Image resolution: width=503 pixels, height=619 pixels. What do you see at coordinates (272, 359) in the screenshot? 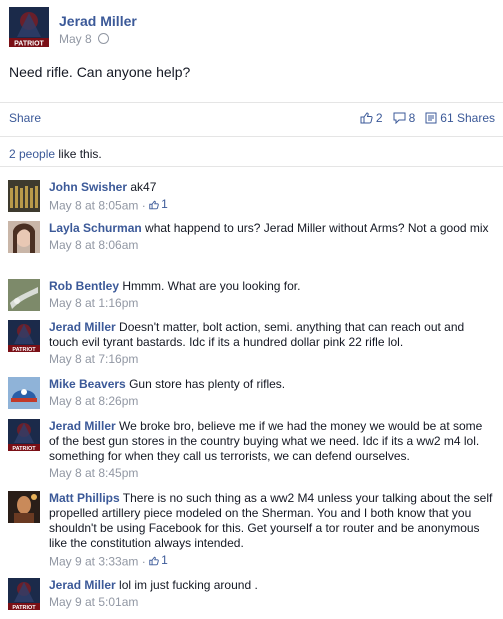
I see `comment-meta: May 8 at 7:16pm` at bounding box center [272, 359].